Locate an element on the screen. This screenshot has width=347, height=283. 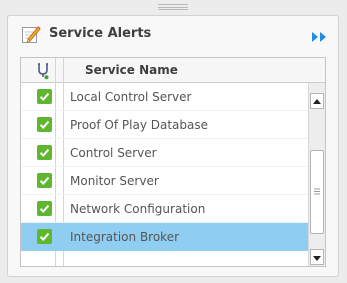
table-row: Monitor Server is located at coordinates (165, 181).